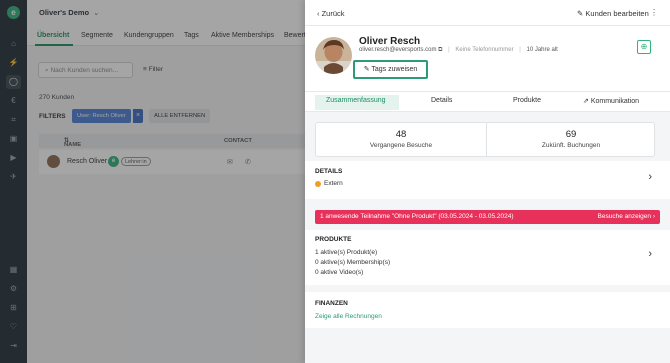  Describe the element at coordinates (626, 216) in the screenshot. I see `show-visits-button: Besuche anzeigen ›` at that location.